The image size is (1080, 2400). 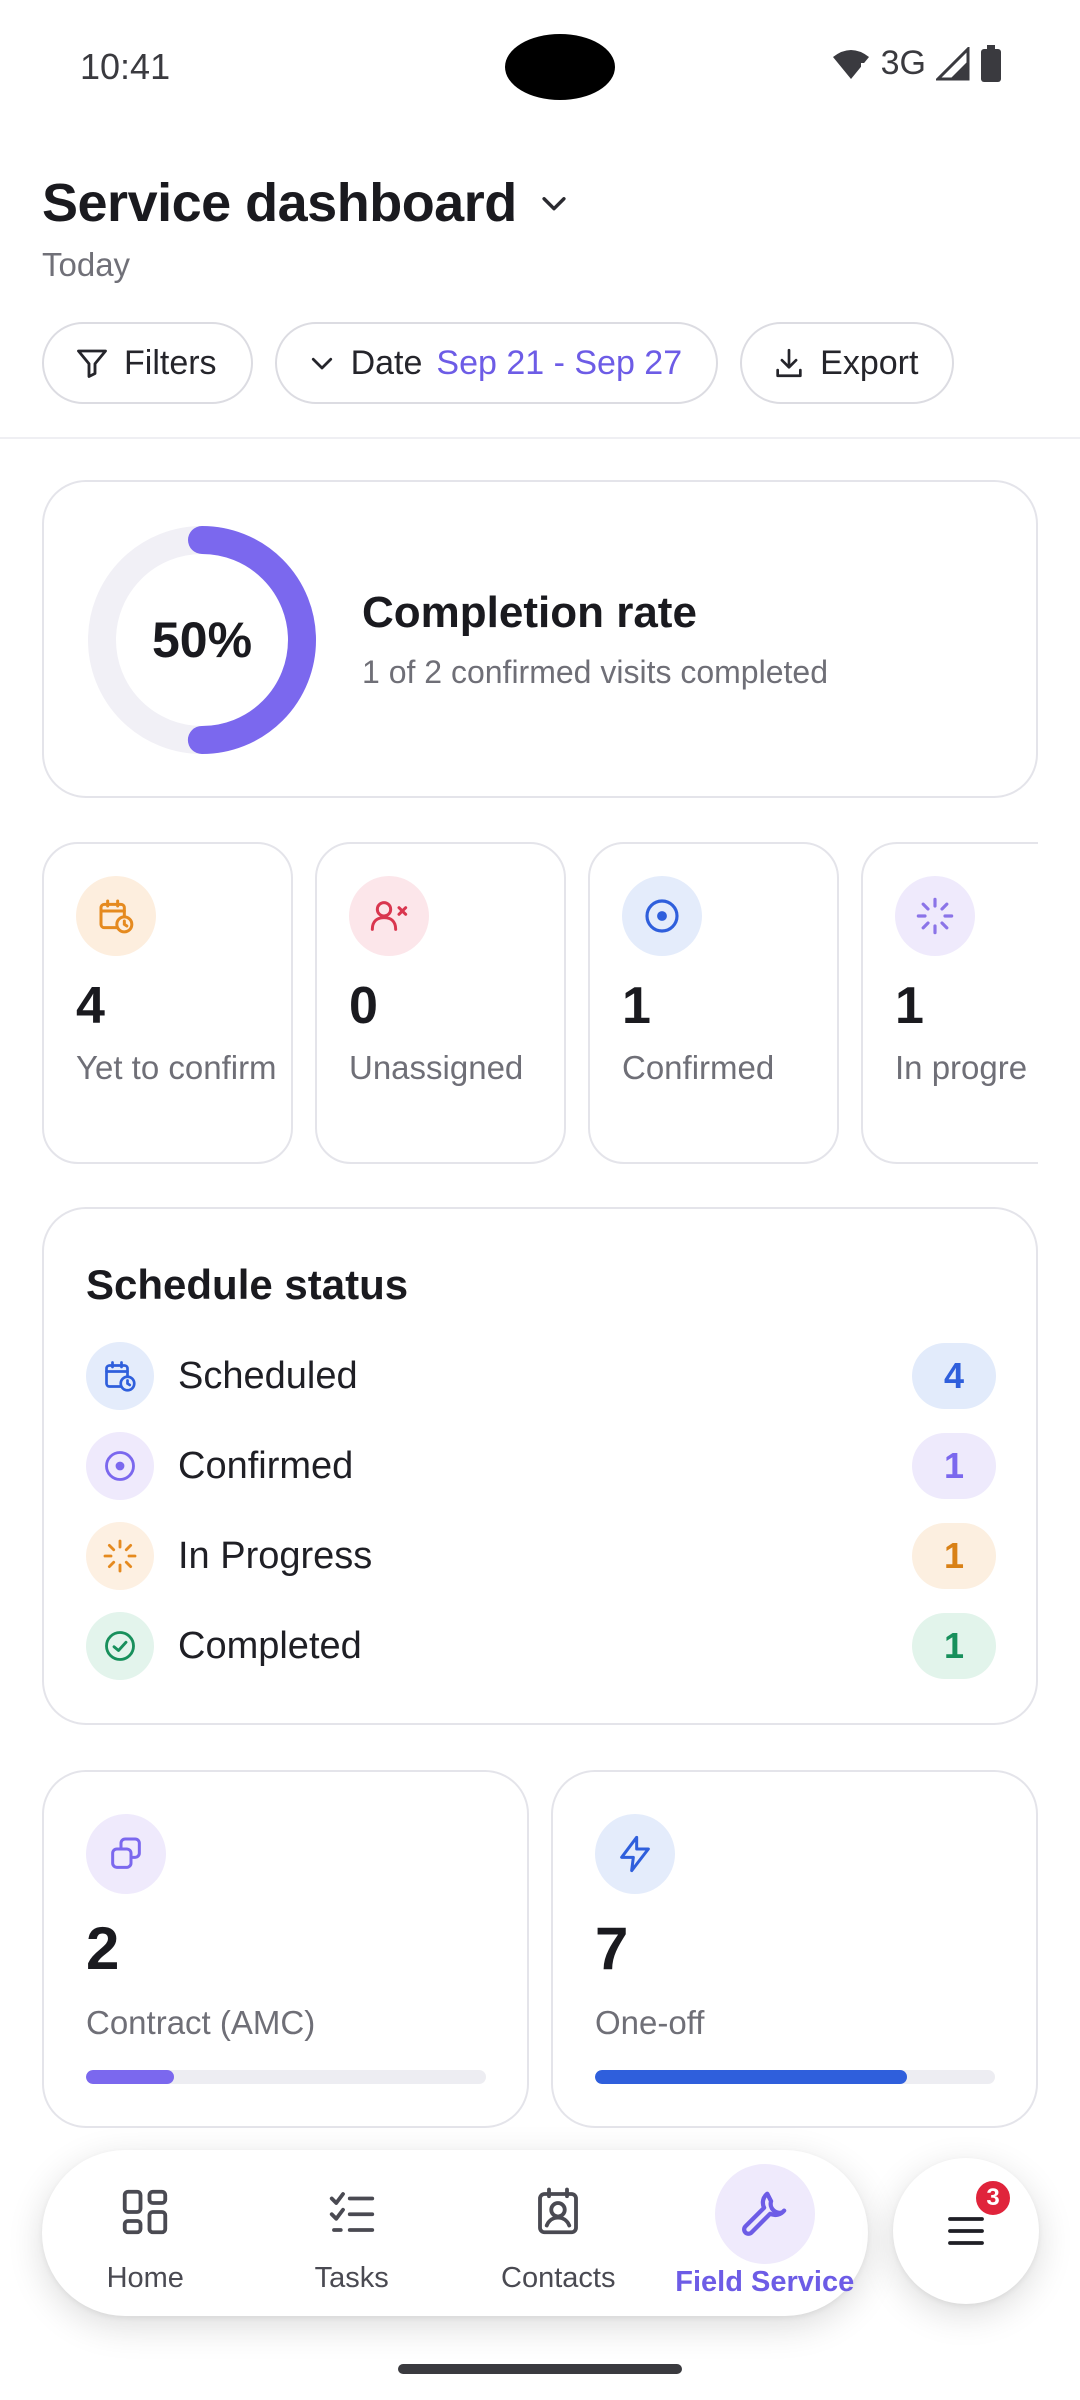 I want to click on stat-in-progress: 1 In progre, so click(x=949, y=1003).